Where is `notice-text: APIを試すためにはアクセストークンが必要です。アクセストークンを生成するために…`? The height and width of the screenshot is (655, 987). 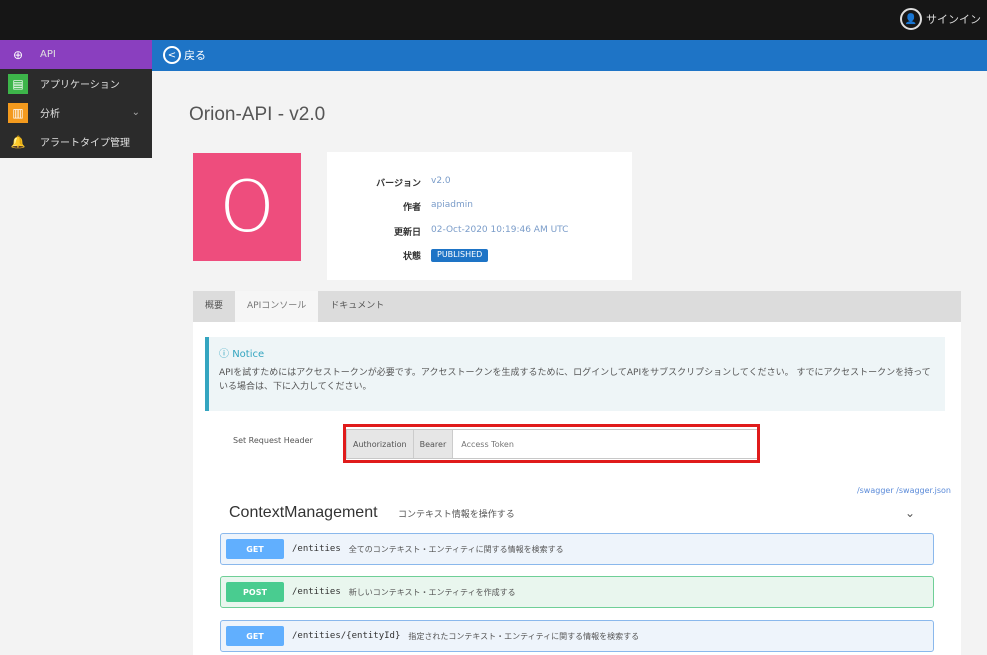
notice-text: APIを試すためにはアクセストークンが必要です。アクセストークンを生成するために… is located at coordinates (575, 380).